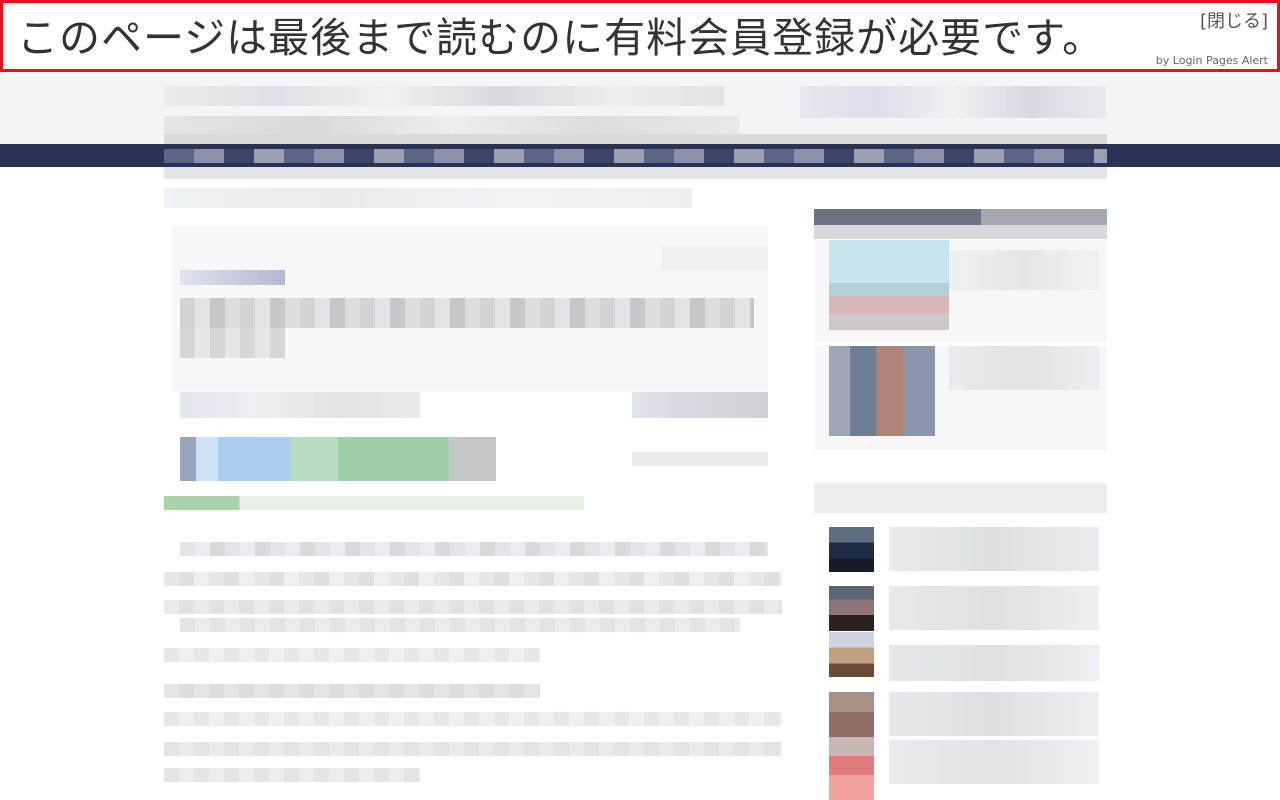 Image resolution: width=1280 pixels, height=800 pixels. I want to click on blurred-banner-caption, so click(700, 459).